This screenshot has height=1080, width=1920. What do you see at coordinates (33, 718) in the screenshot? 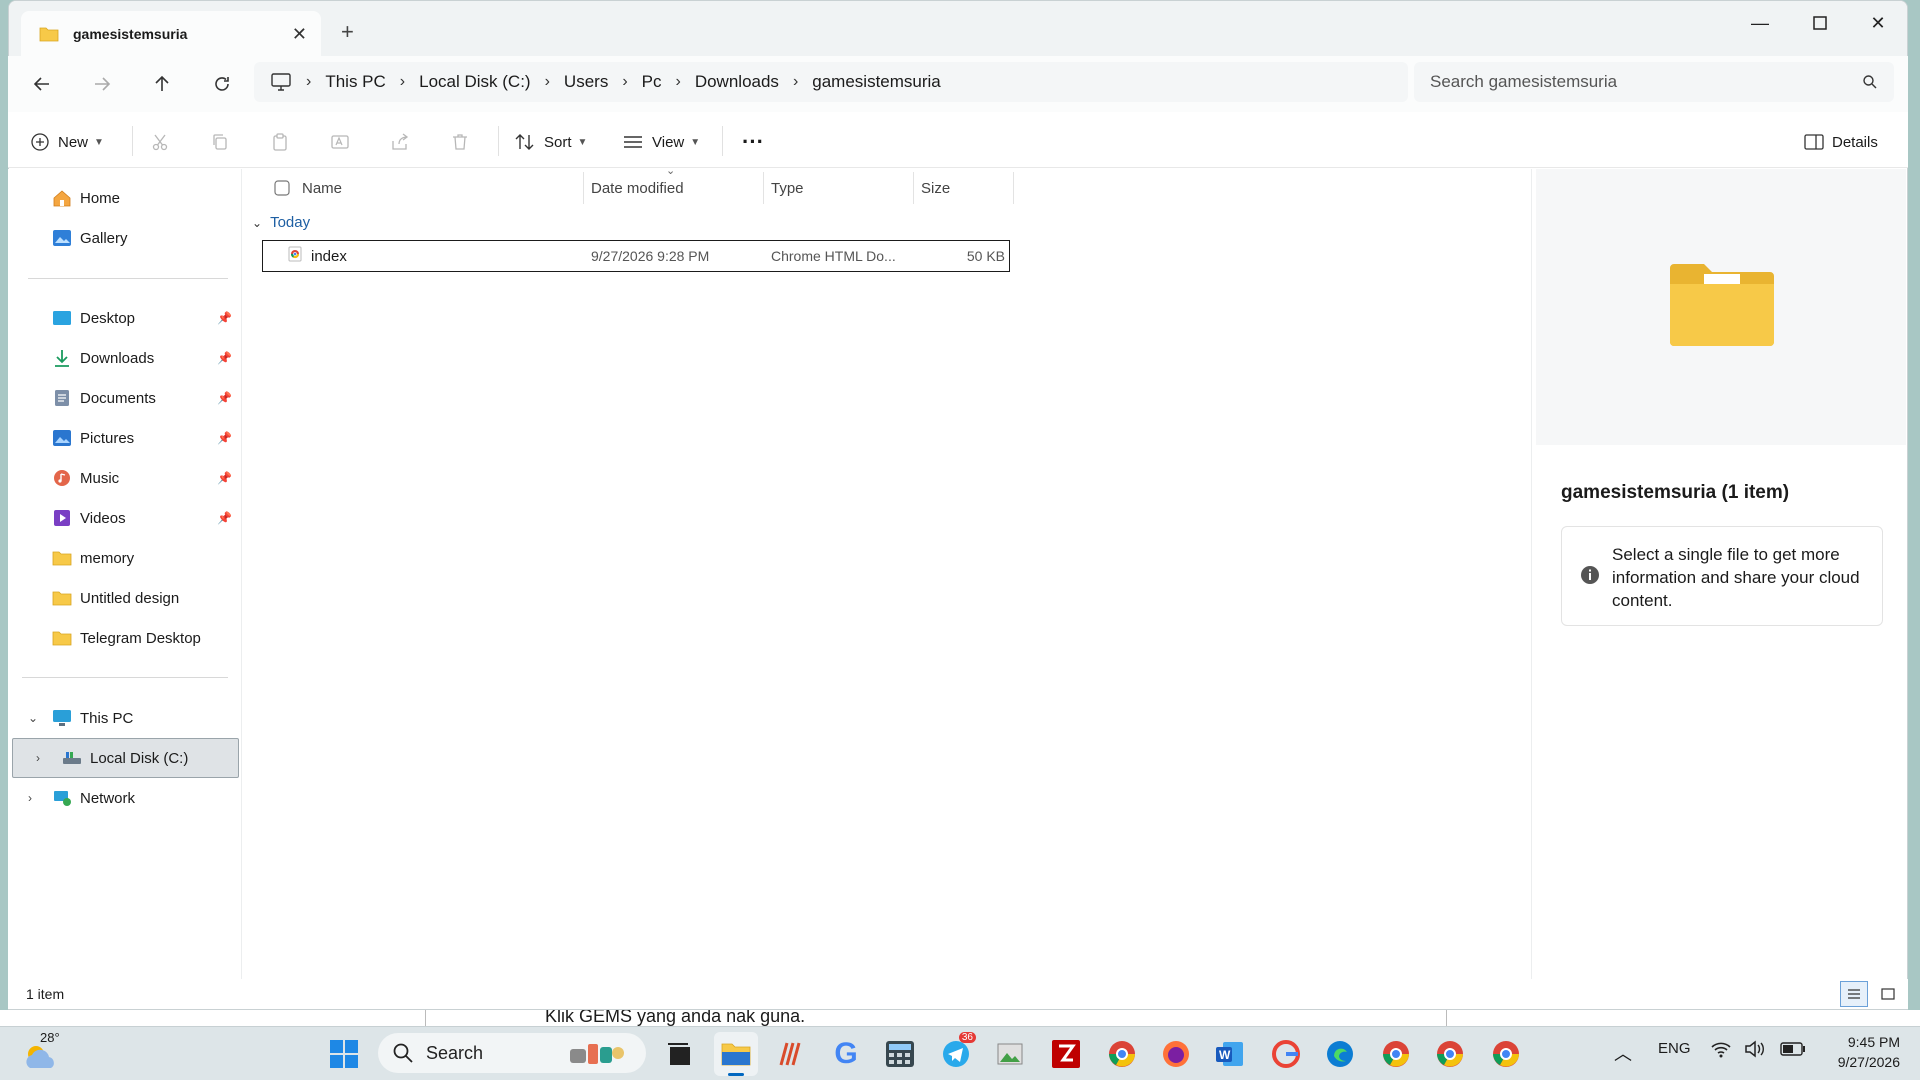
I see `chevron-down-icon: ⌄` at bounding box center [33, 718].